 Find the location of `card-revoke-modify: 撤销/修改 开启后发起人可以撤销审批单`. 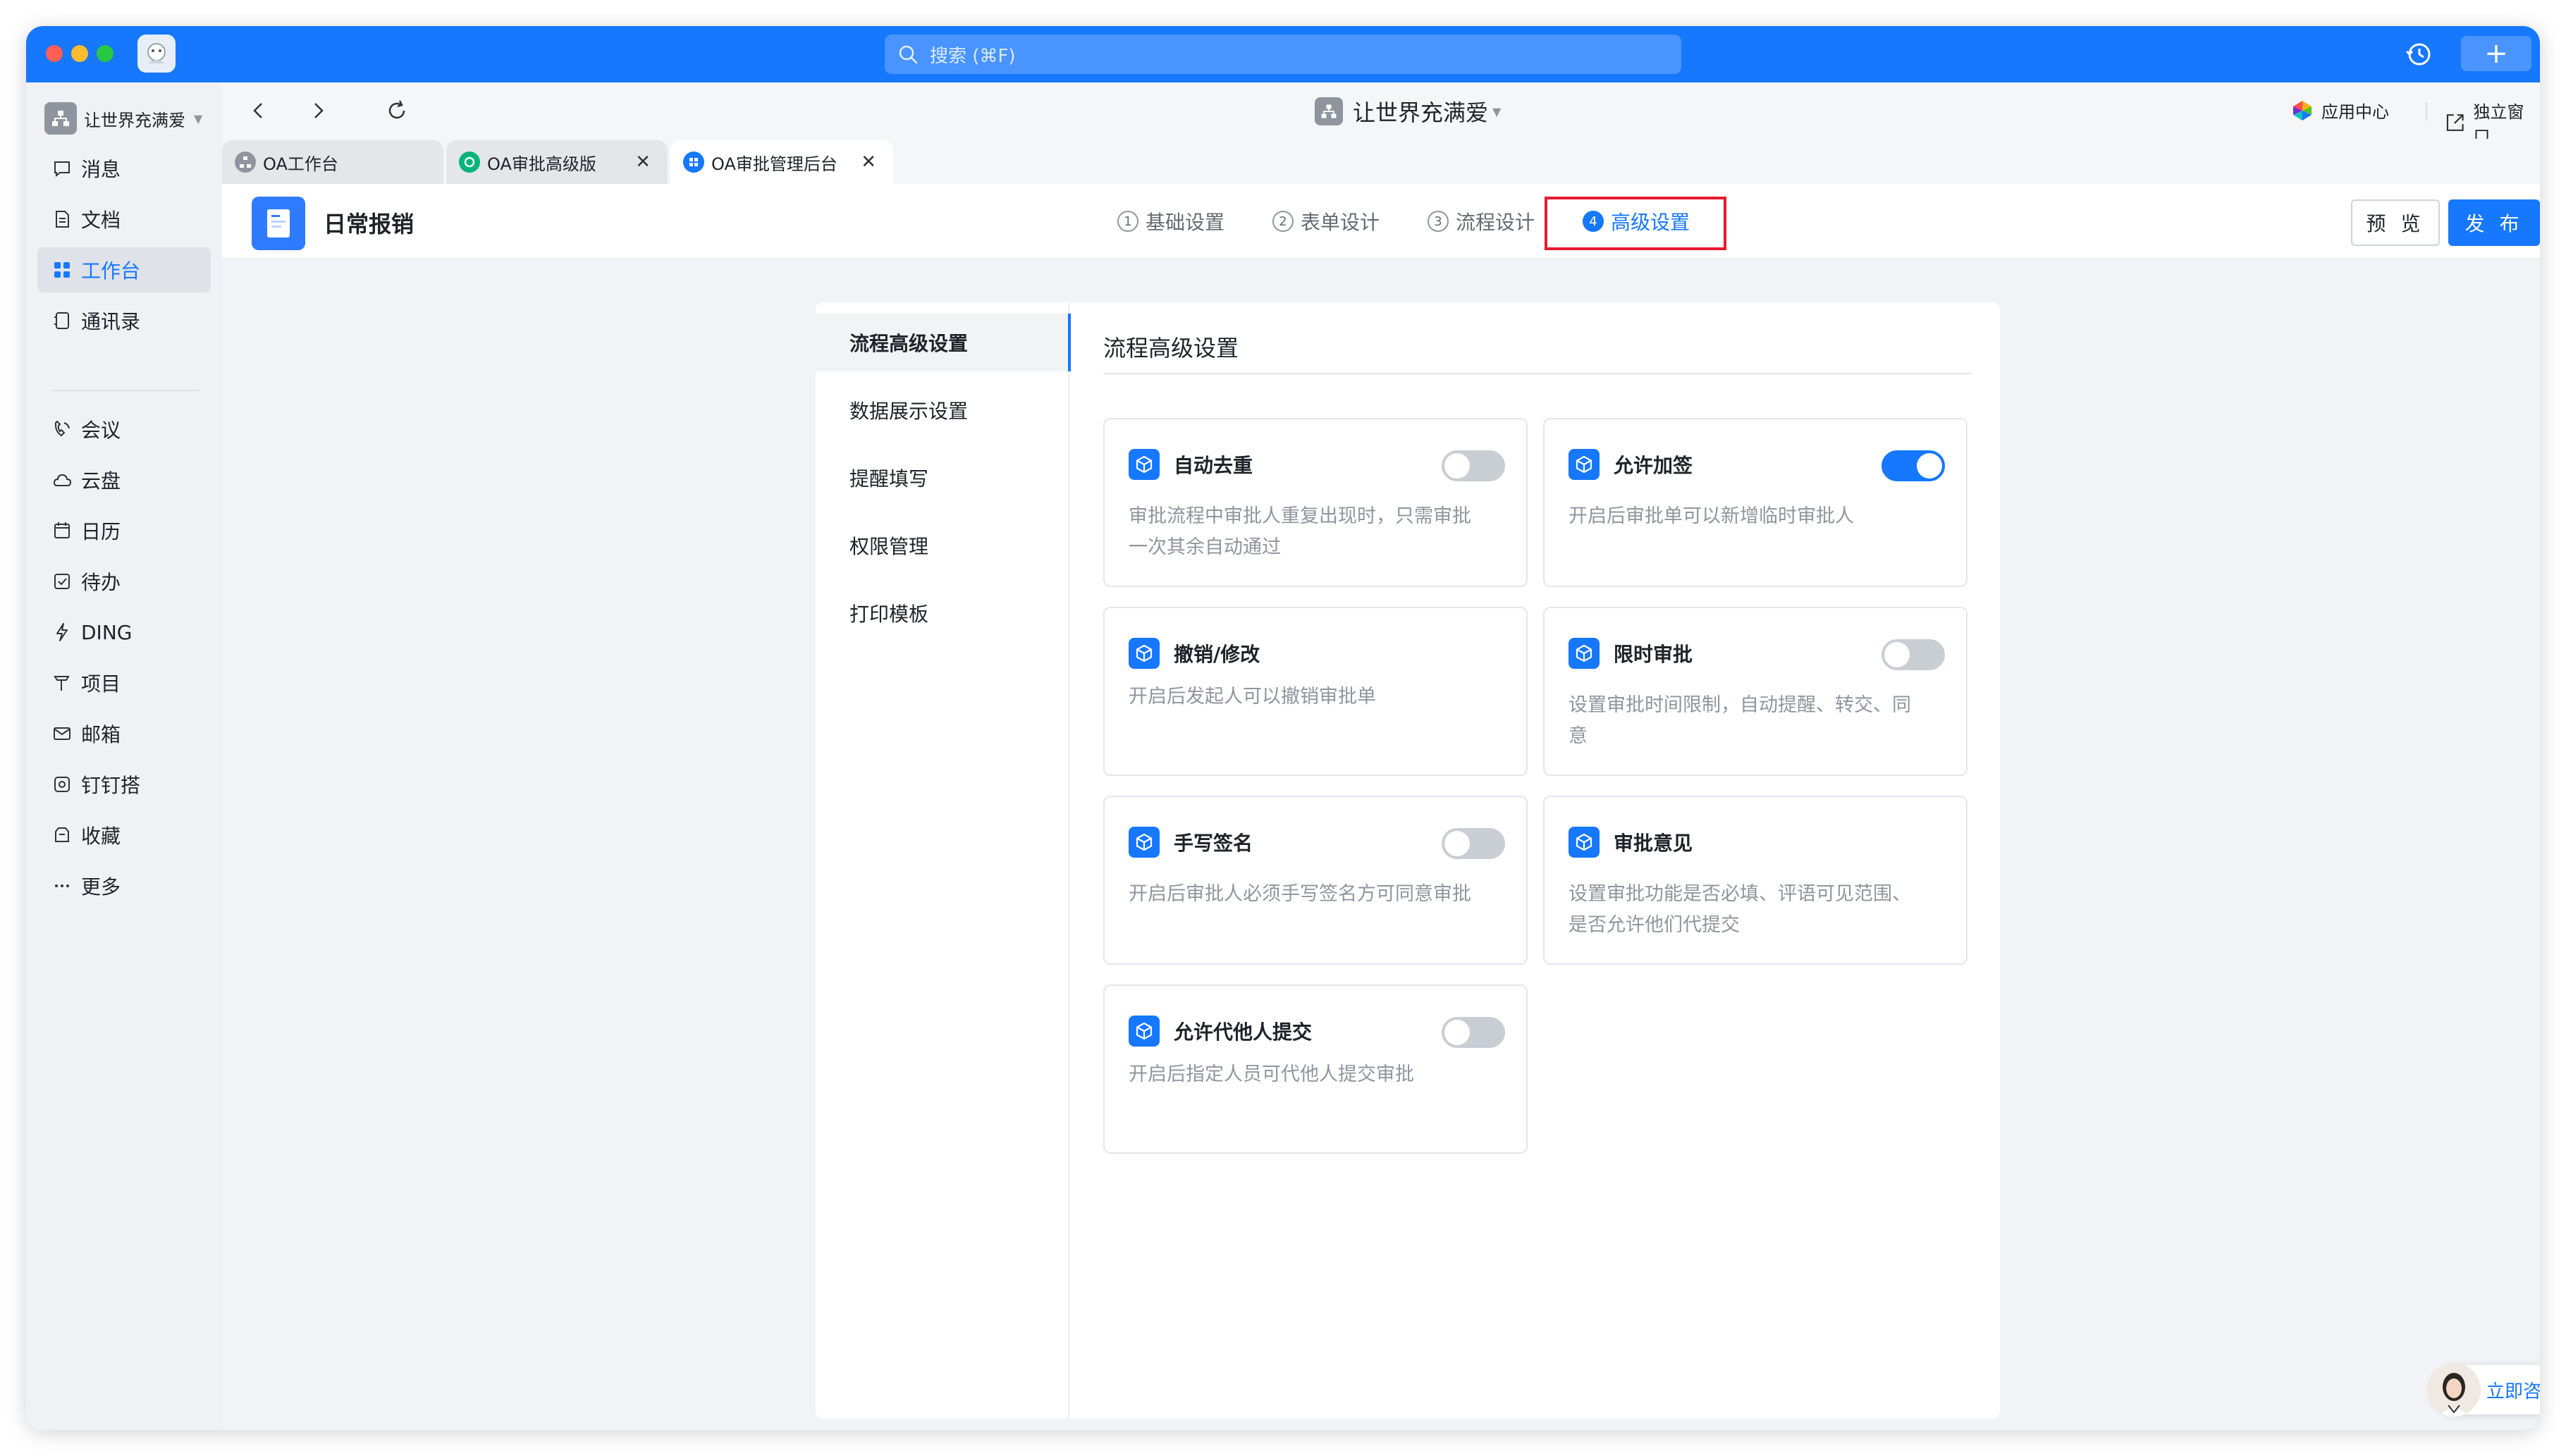

card-revoke-modify: 撤销/修改 开启后发起人可以撤销审批单 is located at coordinates (1316, 691).